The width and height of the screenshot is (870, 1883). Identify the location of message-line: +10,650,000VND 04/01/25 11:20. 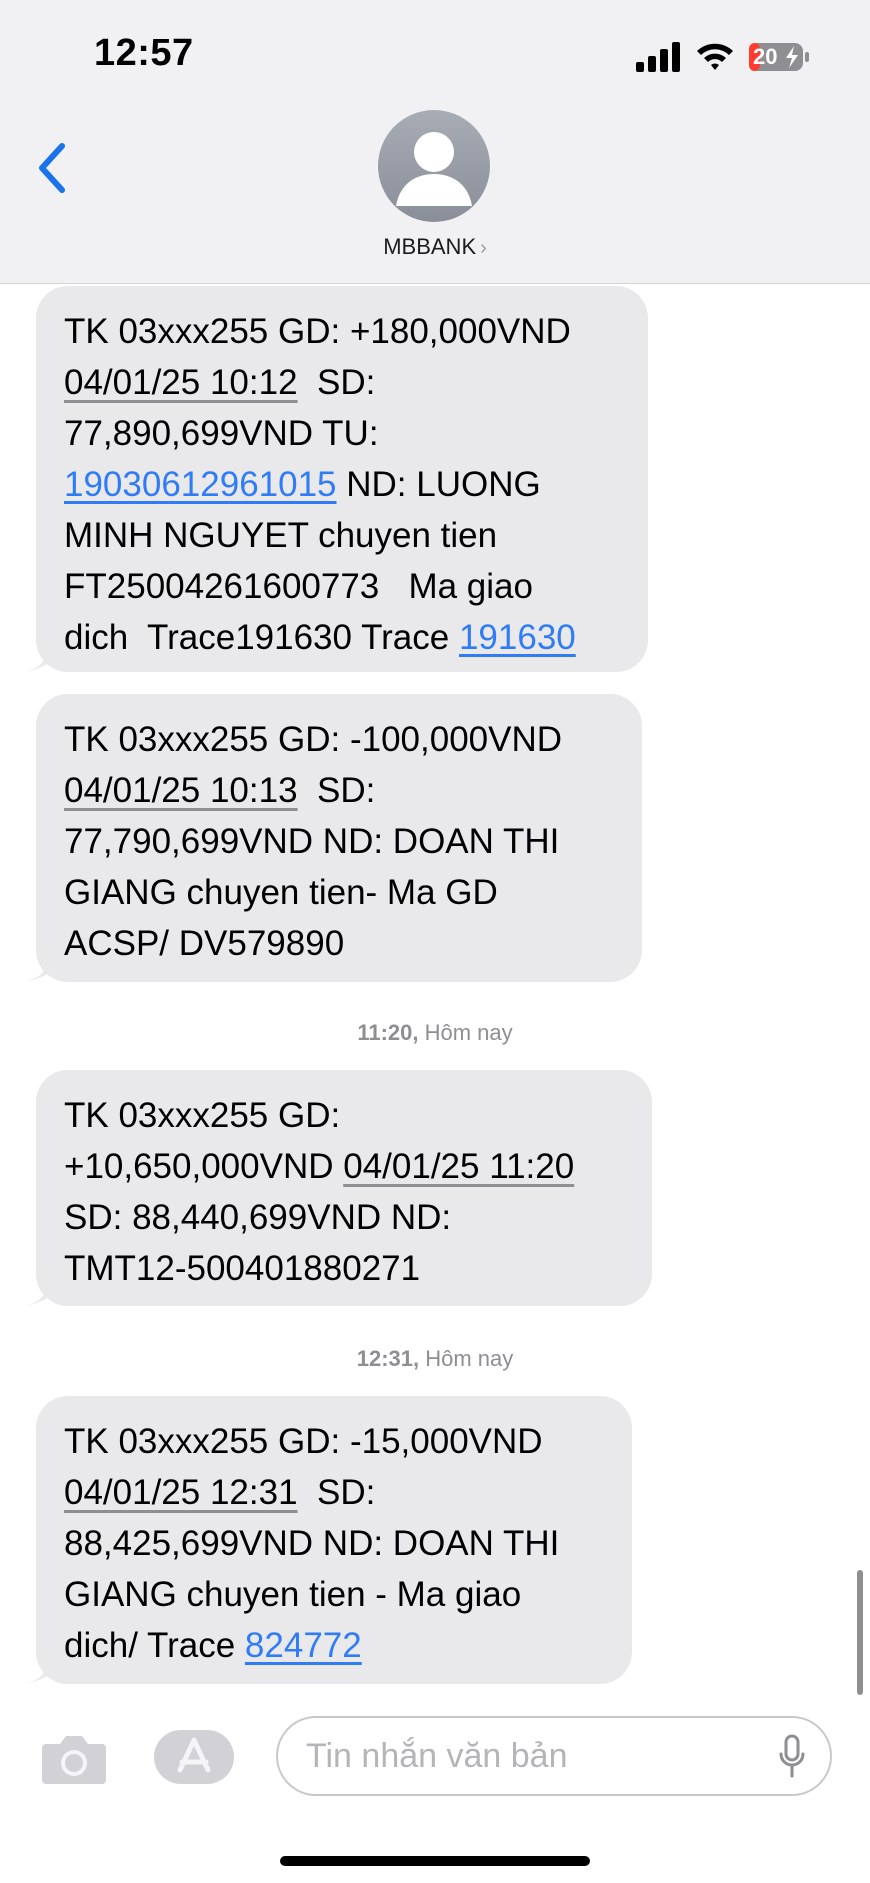
(345, 1166).